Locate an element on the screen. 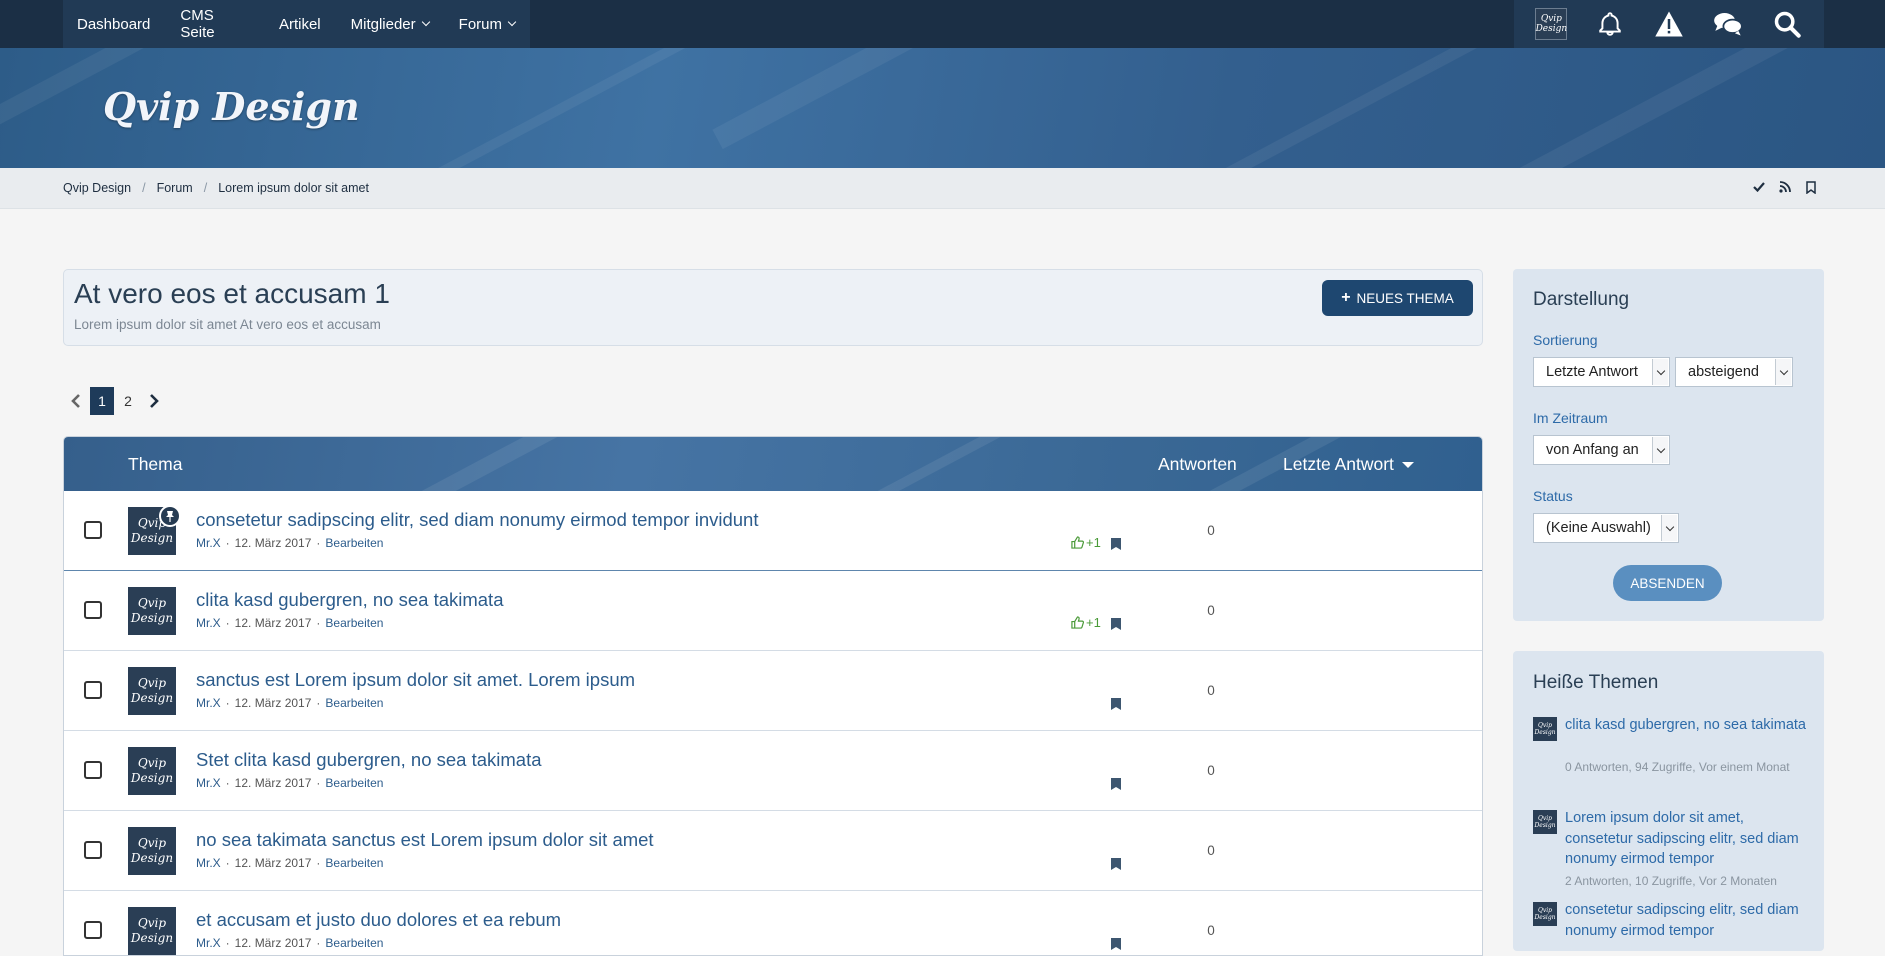 This screenshot has height=956, width=1885. period-select: von Anfang an is located at coordinates (1601, 450).